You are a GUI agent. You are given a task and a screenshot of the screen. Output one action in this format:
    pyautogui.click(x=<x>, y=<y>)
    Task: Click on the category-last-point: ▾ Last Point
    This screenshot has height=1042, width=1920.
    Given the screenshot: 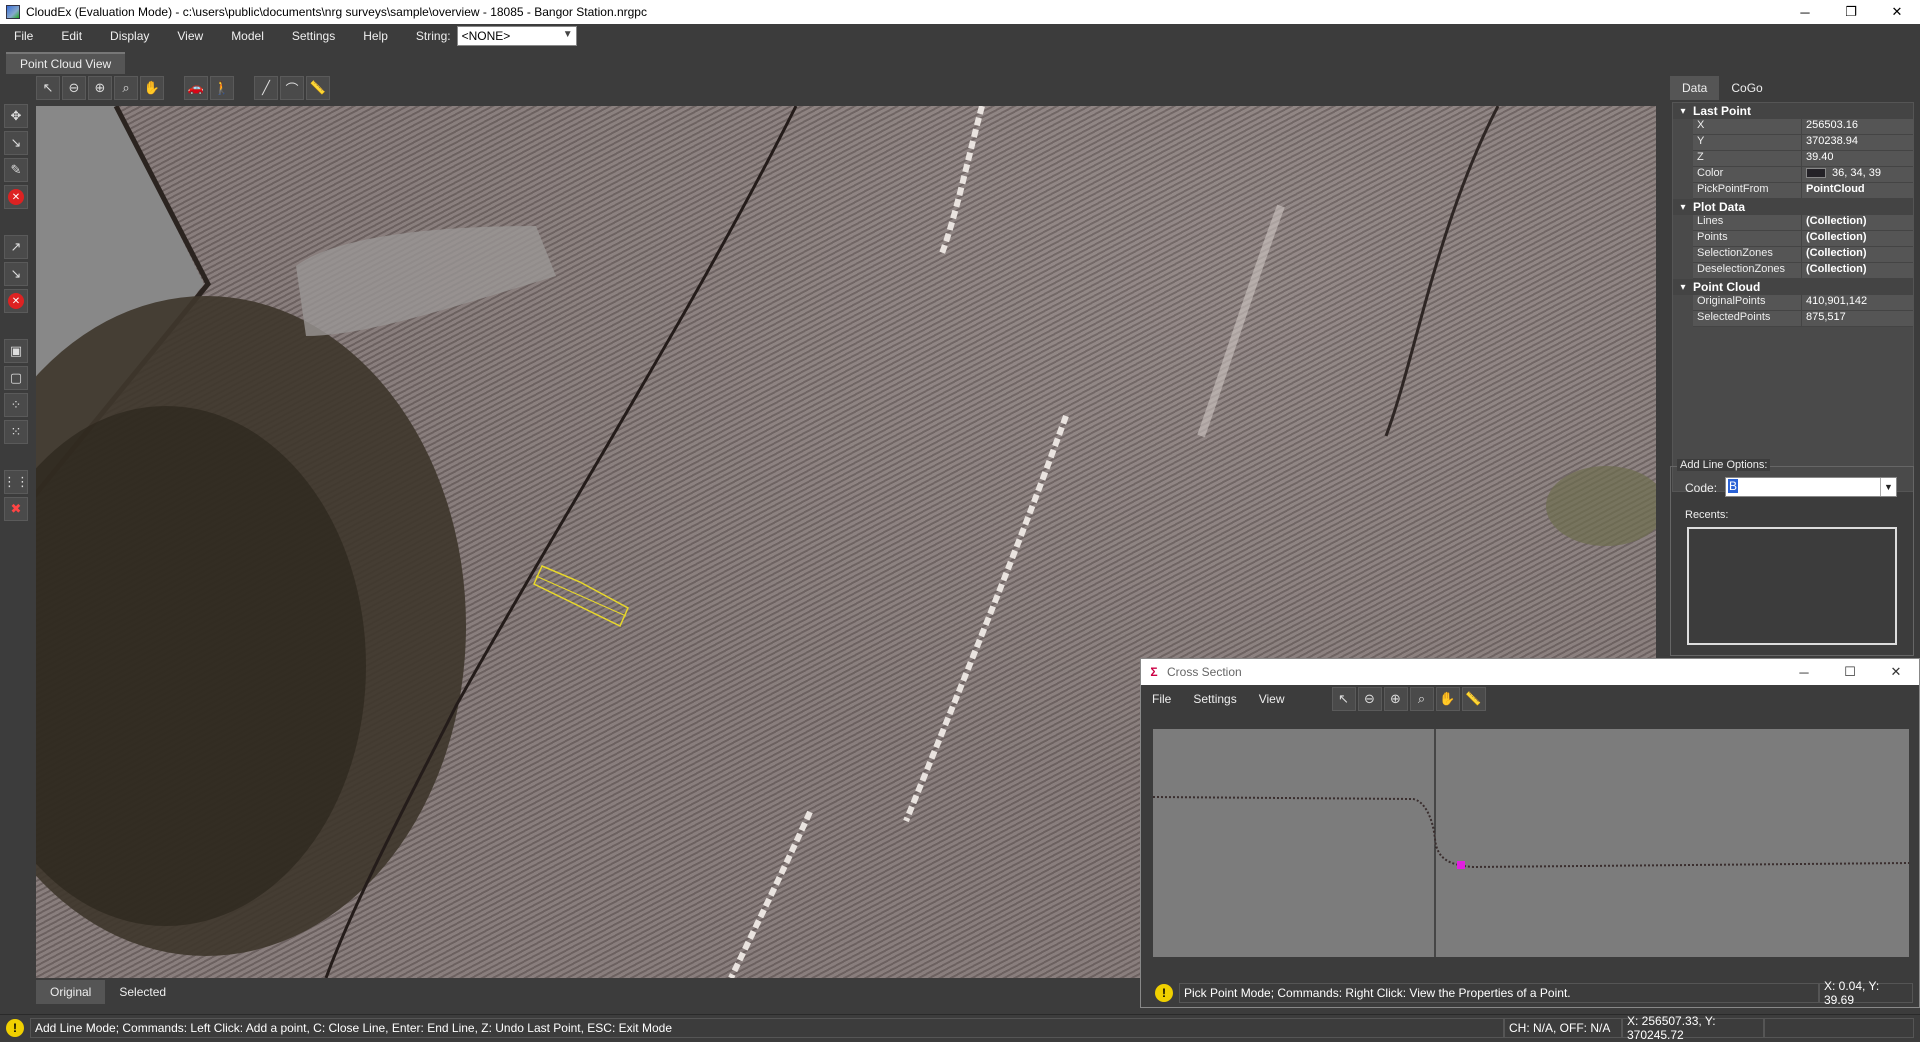 What is the action you would take?
    pyautogui.click(x=1793, y=111)
    